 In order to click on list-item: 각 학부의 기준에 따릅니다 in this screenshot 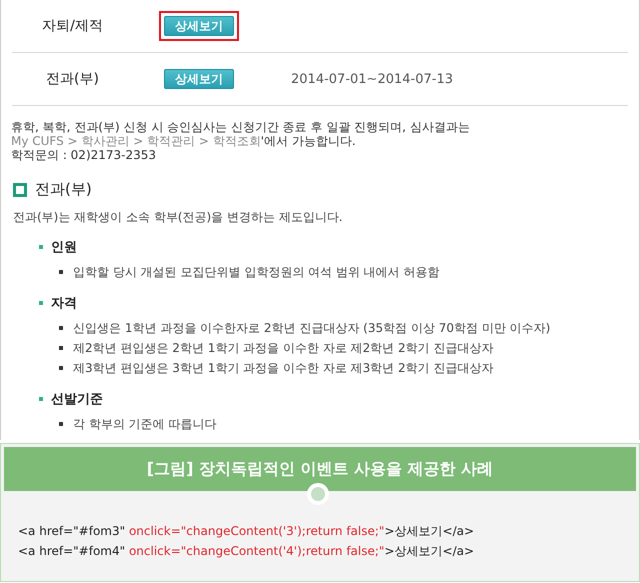, I will do `click(144, 424)`.